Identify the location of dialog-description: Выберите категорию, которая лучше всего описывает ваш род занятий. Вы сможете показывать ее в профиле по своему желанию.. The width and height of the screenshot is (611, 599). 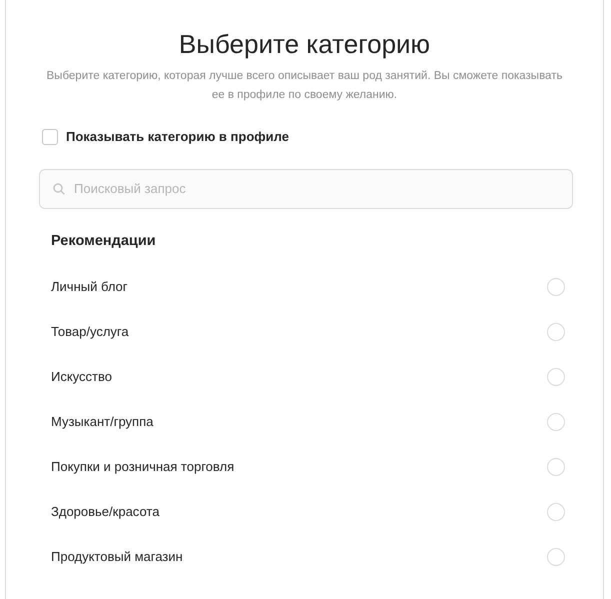
(304, 86).